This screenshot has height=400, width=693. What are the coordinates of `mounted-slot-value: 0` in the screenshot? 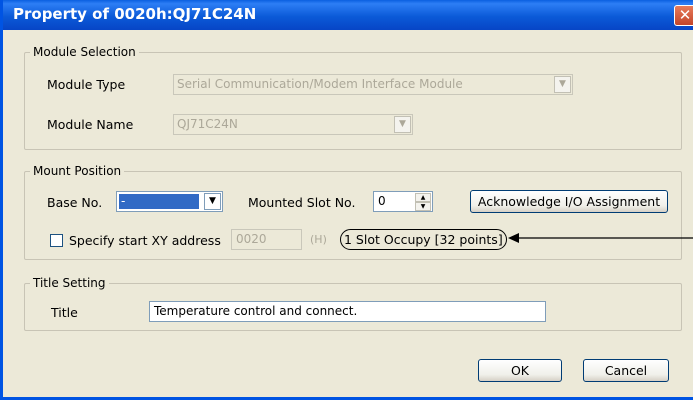 It's located at (382, 201).